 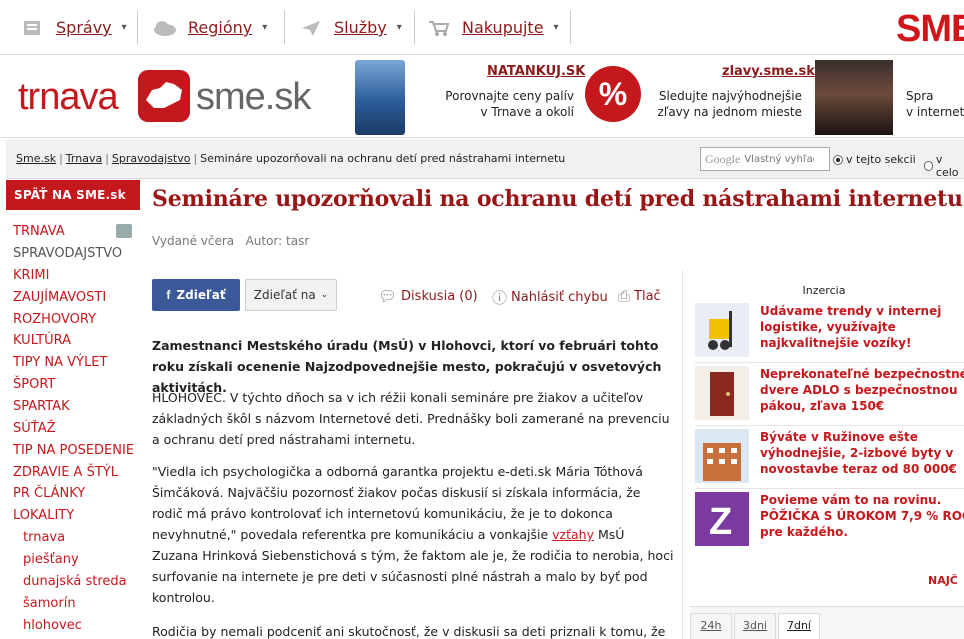 I want to click on sidebar-item-sport: ŠPORT, so click(x=34, y=384).